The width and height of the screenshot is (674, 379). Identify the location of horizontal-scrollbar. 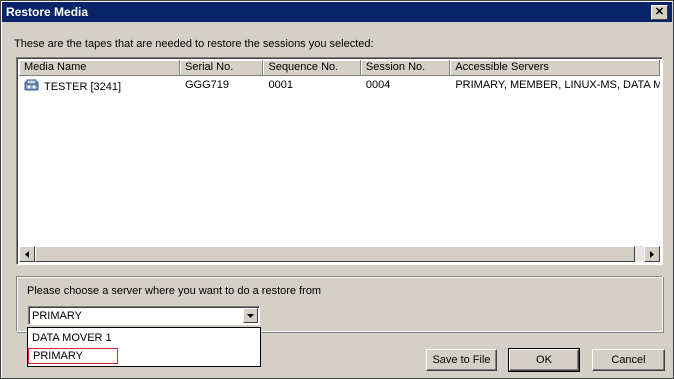
(339, 254).